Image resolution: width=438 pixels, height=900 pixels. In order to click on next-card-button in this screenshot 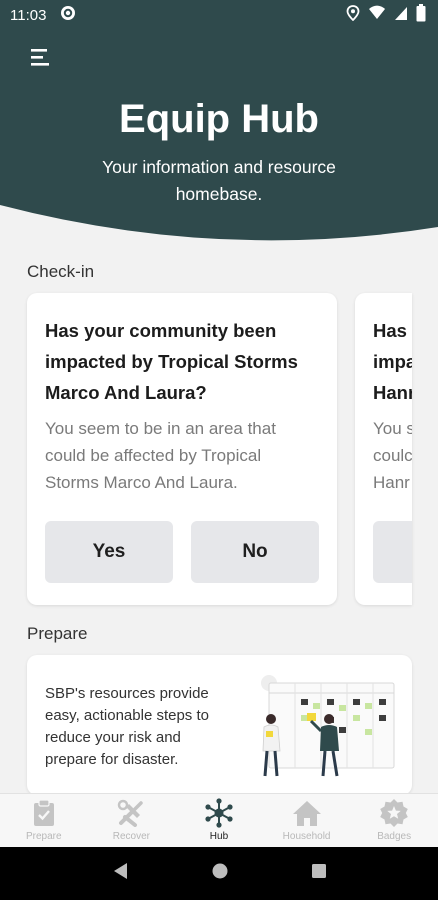, I will do `click(392, 552)`.